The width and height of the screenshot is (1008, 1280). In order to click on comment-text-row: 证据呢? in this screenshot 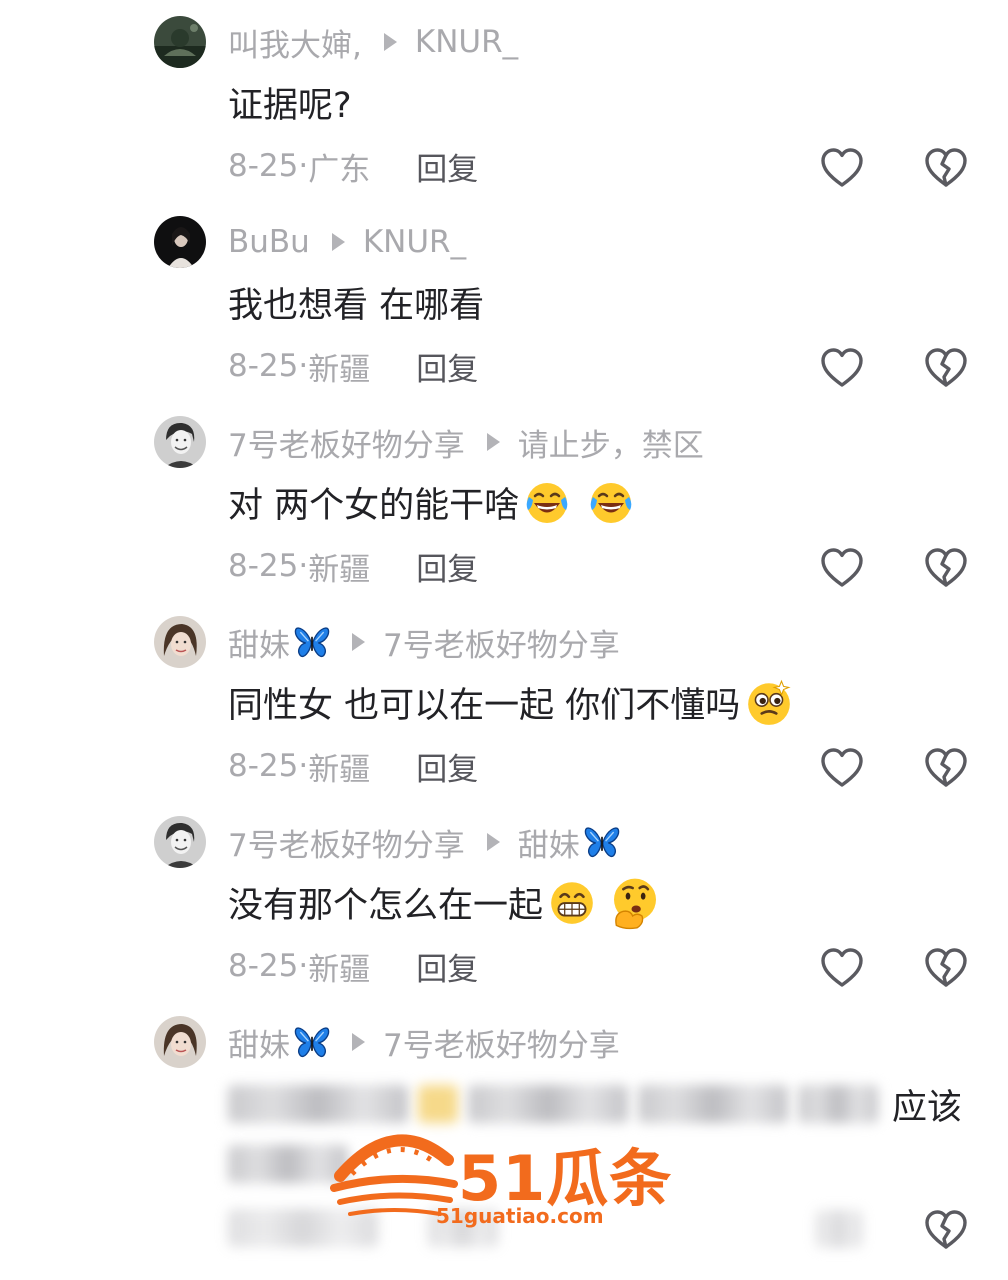, I will do `click(290, 102)`.